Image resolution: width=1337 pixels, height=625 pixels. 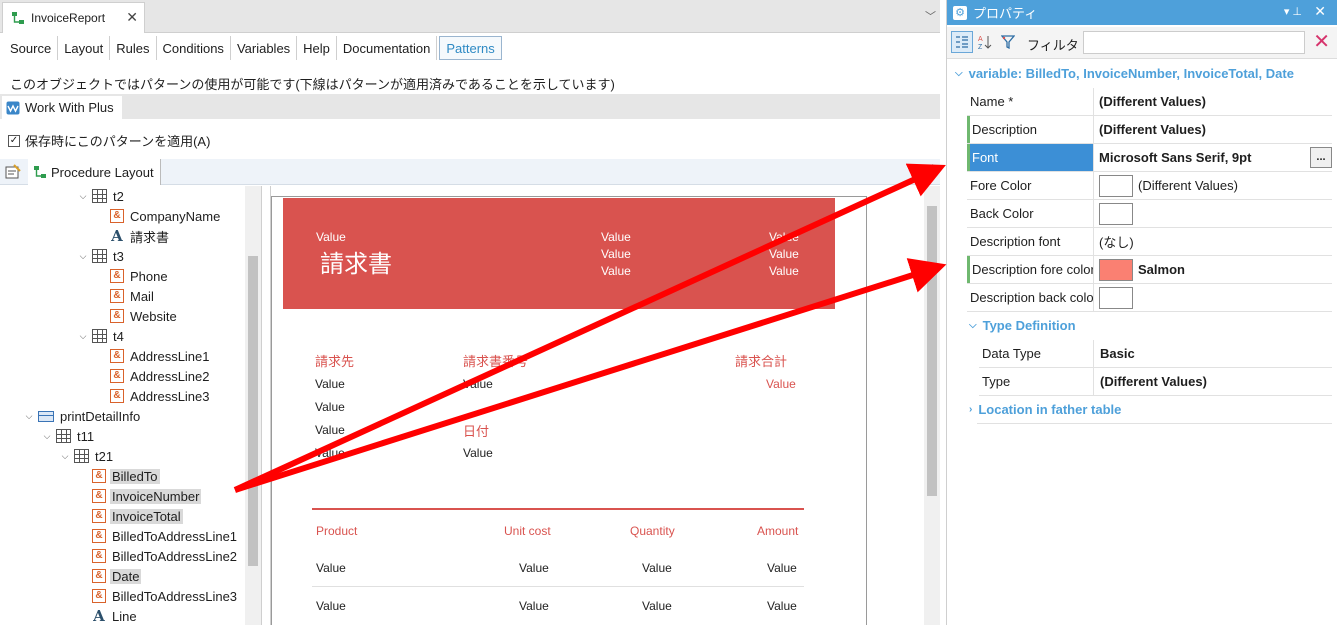 What do you see at coordinates (147, 496) in the screenshot?
I see `tree-node-invoicenumber: & InvoiceNumber` at bounding box center [147, 496].